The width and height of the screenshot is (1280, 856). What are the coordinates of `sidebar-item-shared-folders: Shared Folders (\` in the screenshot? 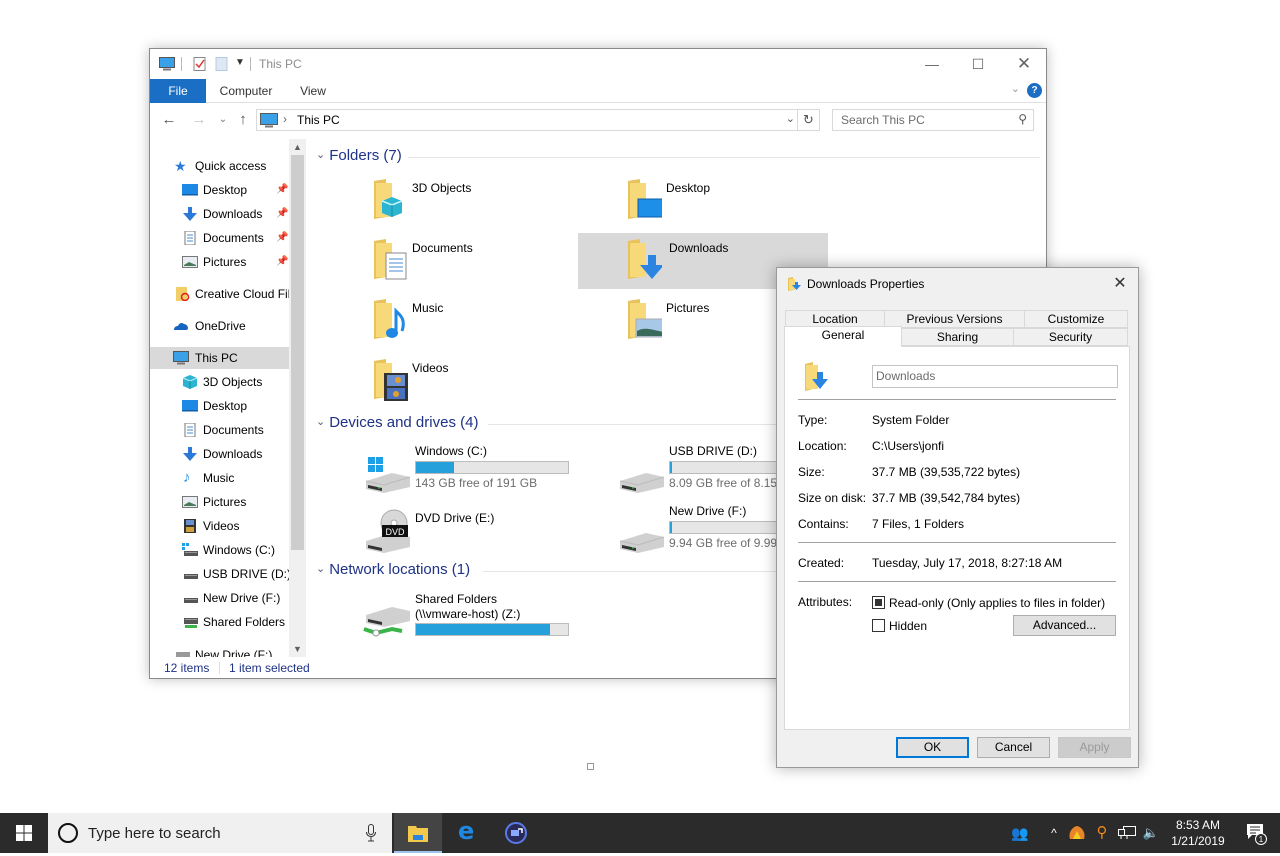 It's located at (219, 622).